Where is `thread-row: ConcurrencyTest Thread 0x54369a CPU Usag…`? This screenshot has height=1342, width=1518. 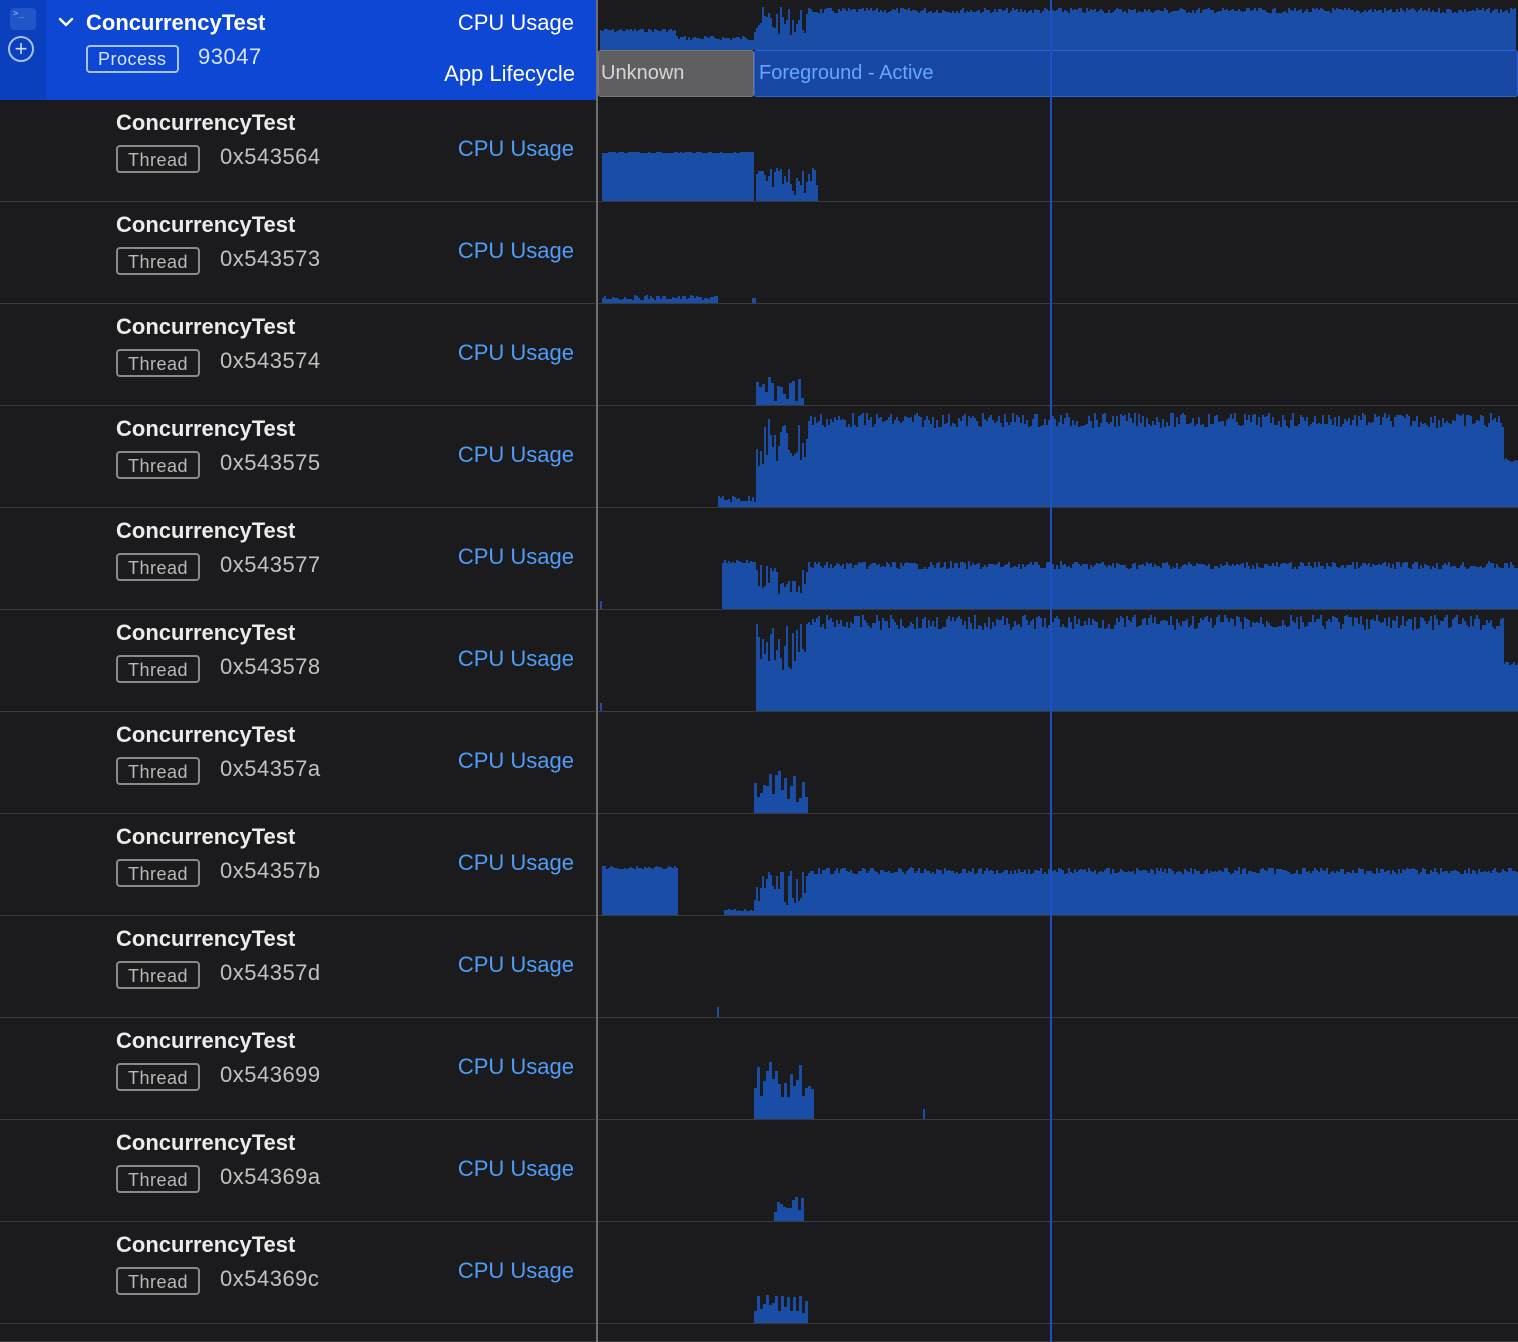 thread-row: ConcurrencyTest Thread 0x54369a CPU Usag… is located at coordinates (759, 1171).